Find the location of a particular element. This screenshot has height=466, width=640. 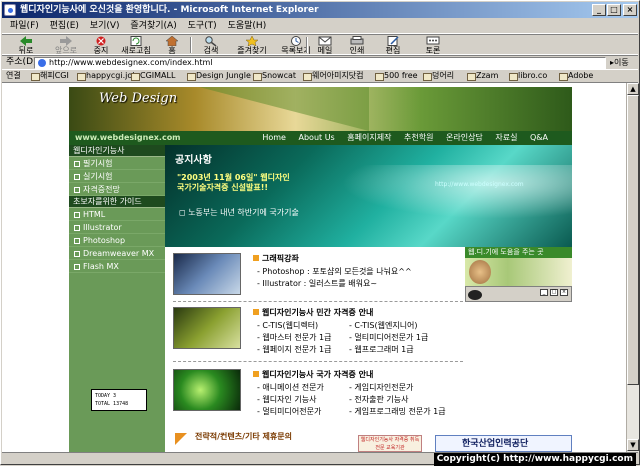

menu-view: 보기(V) is located at coordinates (105, 26).